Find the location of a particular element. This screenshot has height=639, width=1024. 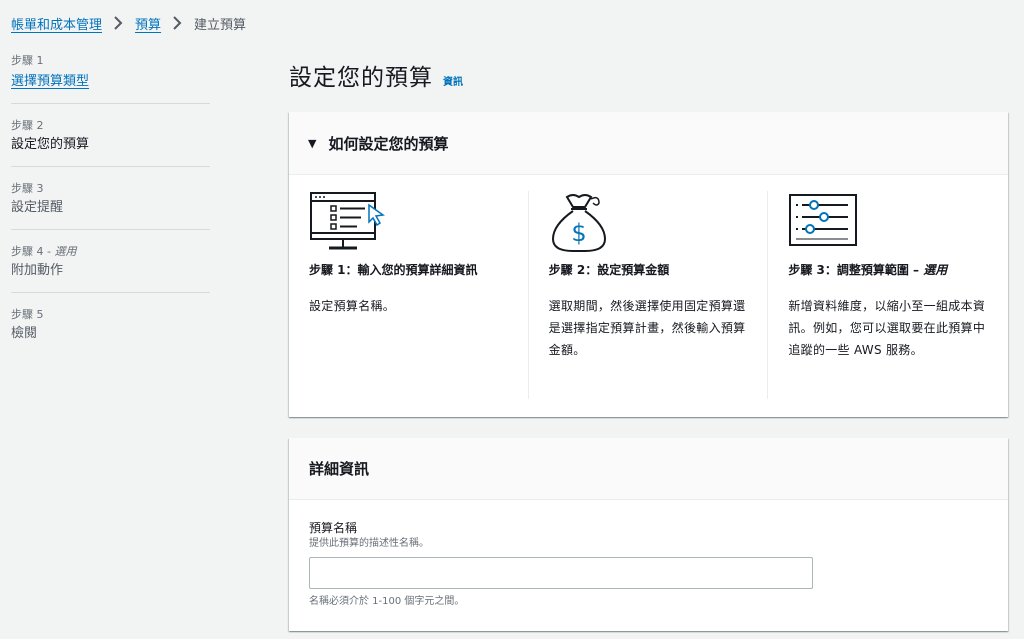

budget-name-input is located at coordinates (561, 573).